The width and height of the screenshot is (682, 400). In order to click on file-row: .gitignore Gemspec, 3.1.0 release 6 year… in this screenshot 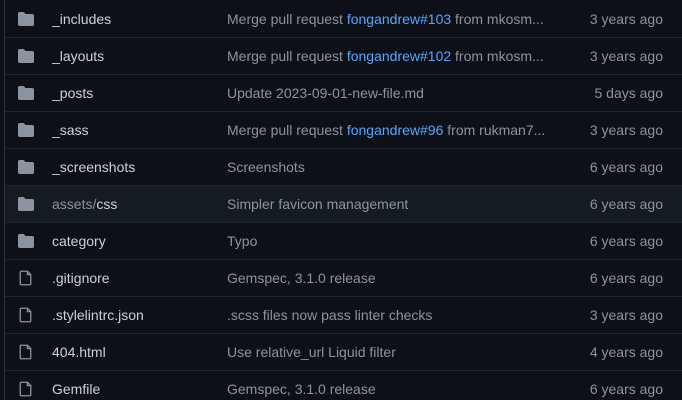, I will do `click(343, 277)`.